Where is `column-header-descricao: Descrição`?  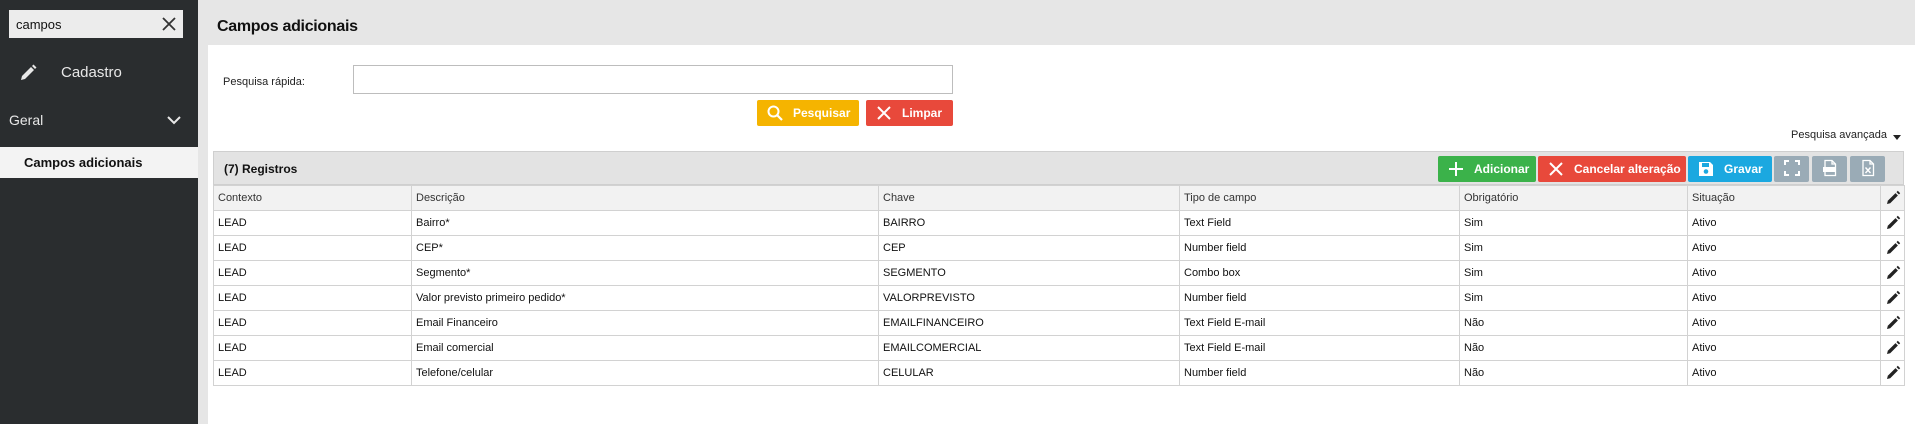
column-header-descricao: Descrição is located at coordinates (645, 198).